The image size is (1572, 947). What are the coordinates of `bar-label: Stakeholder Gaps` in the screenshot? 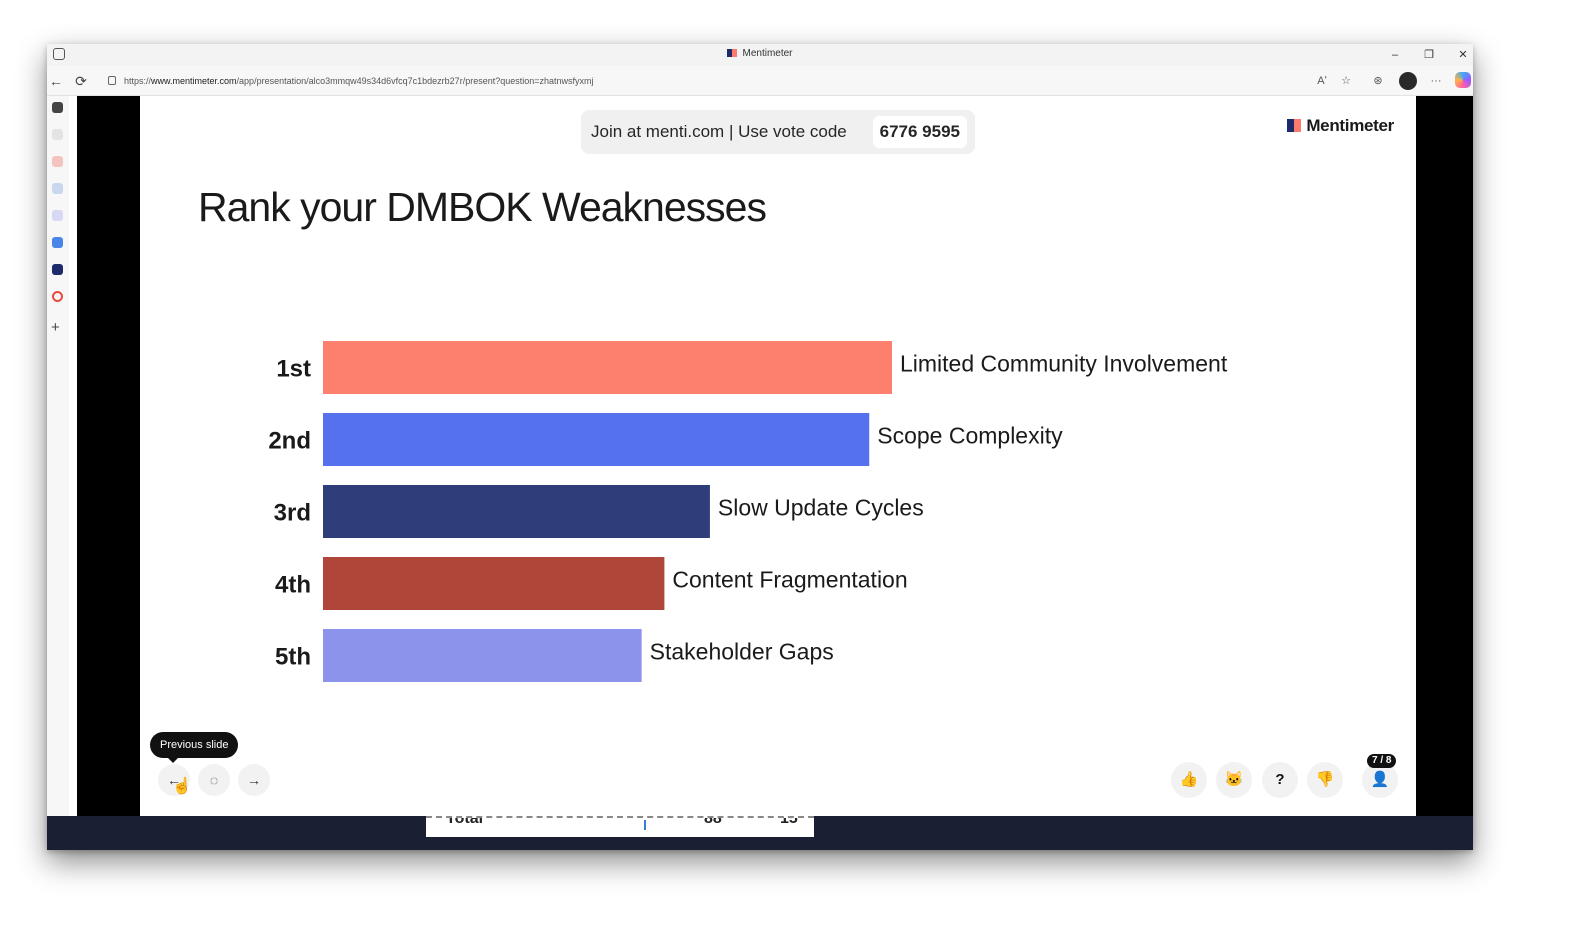 It's located at (742, 652).